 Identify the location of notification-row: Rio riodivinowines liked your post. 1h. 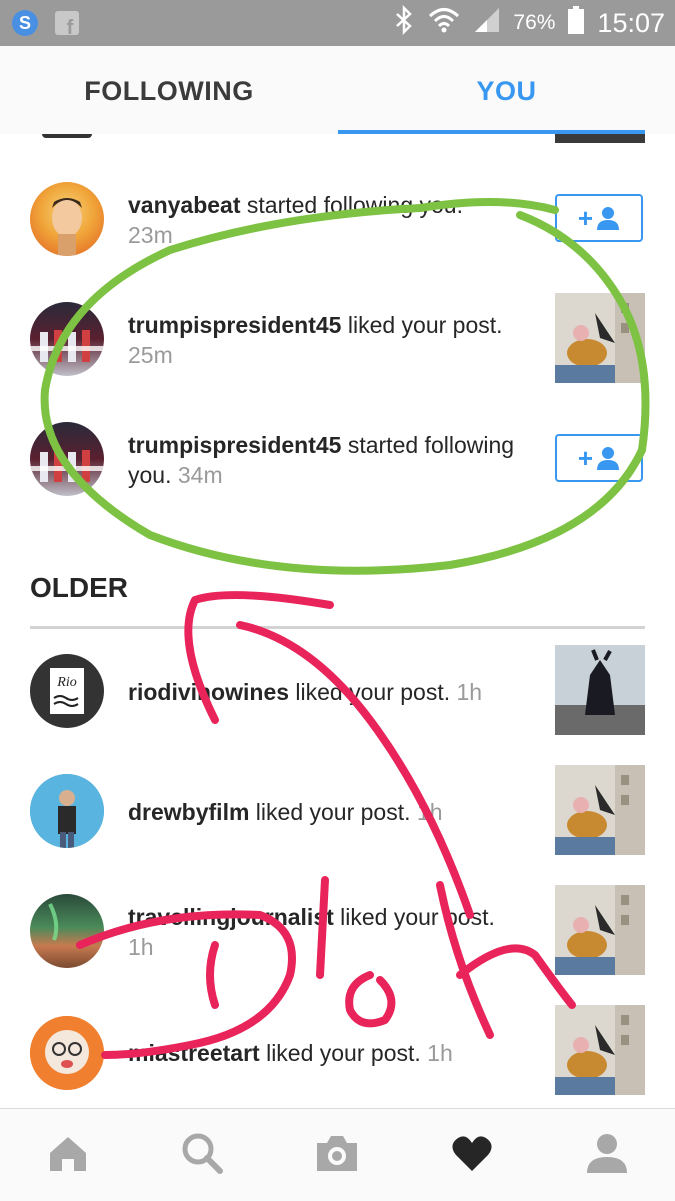
(337, 692).